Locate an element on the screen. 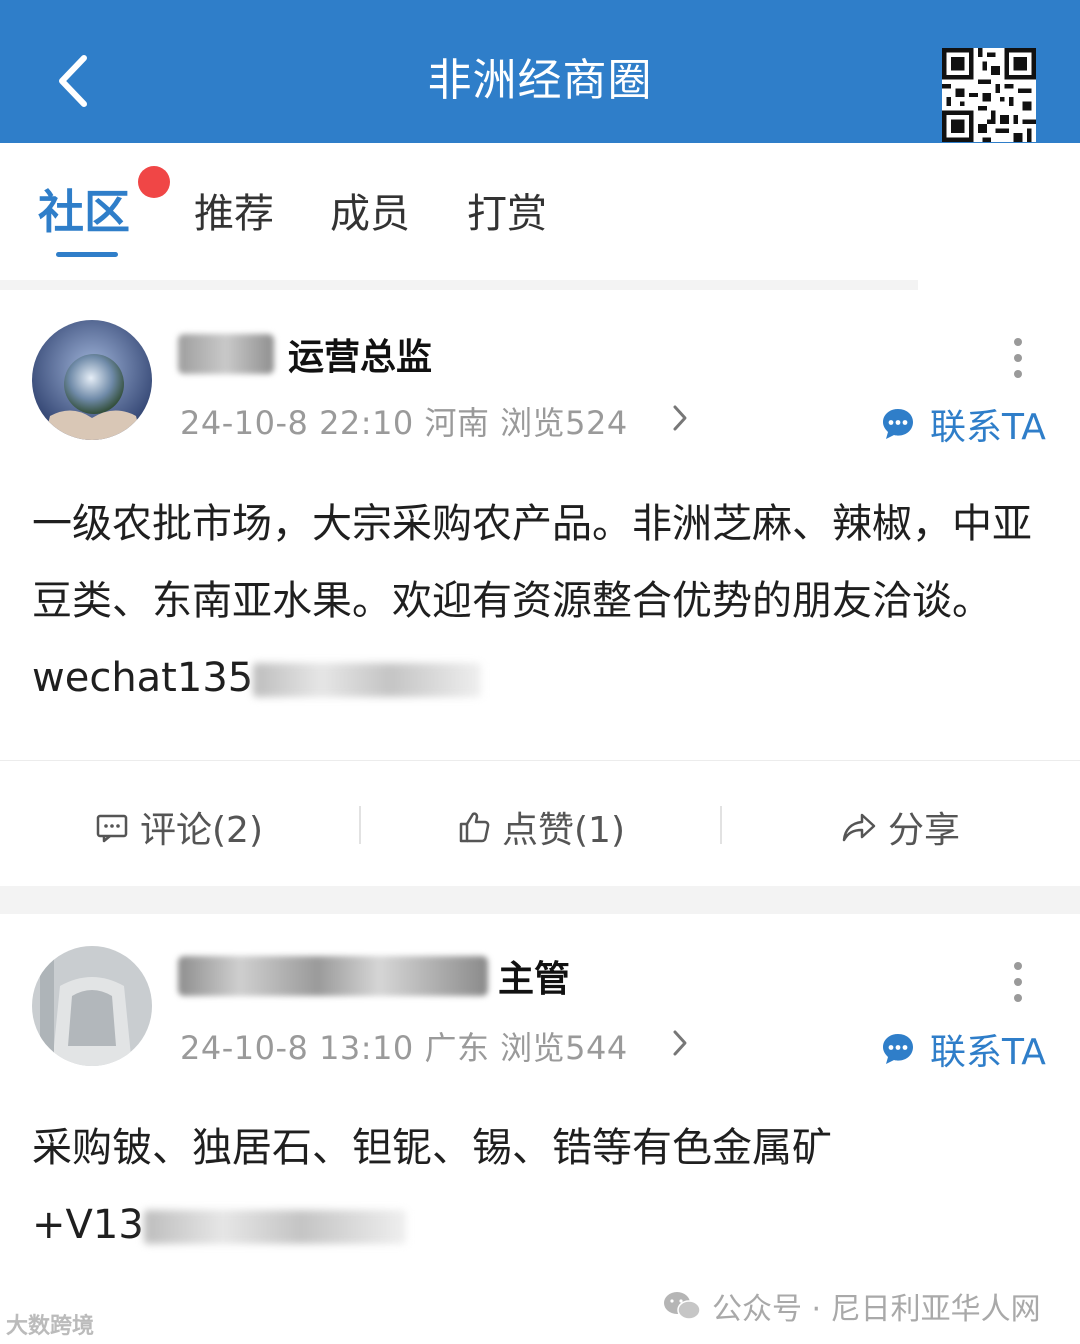 This screenshot has width=1080, height=1344. section-divider is located at coordinates (459, 285).